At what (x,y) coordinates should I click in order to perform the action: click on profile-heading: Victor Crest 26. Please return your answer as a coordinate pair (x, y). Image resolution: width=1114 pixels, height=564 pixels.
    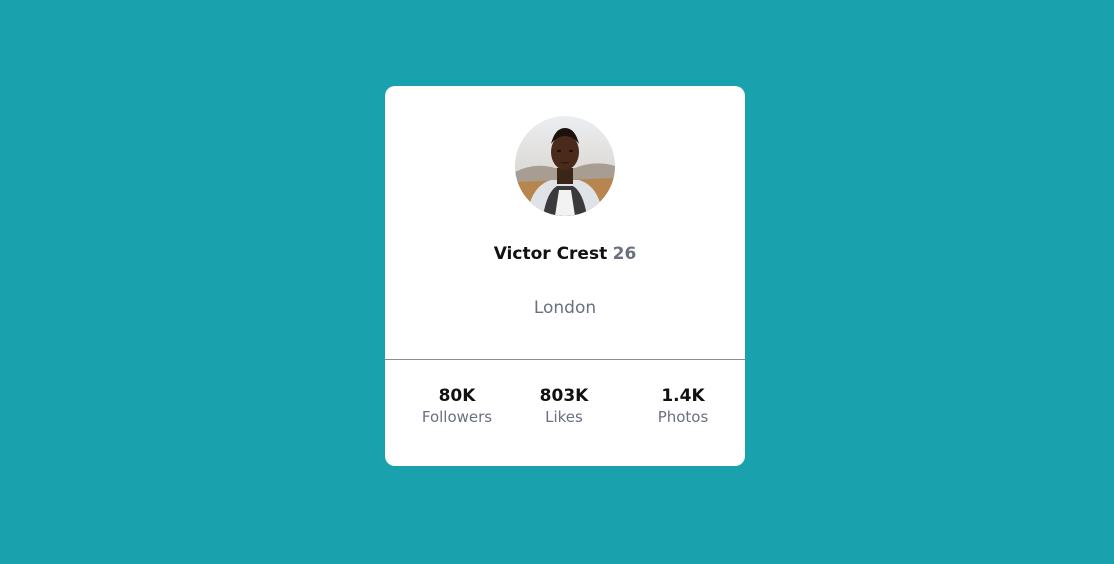
    Looking at the image, I should click on (565, 254).